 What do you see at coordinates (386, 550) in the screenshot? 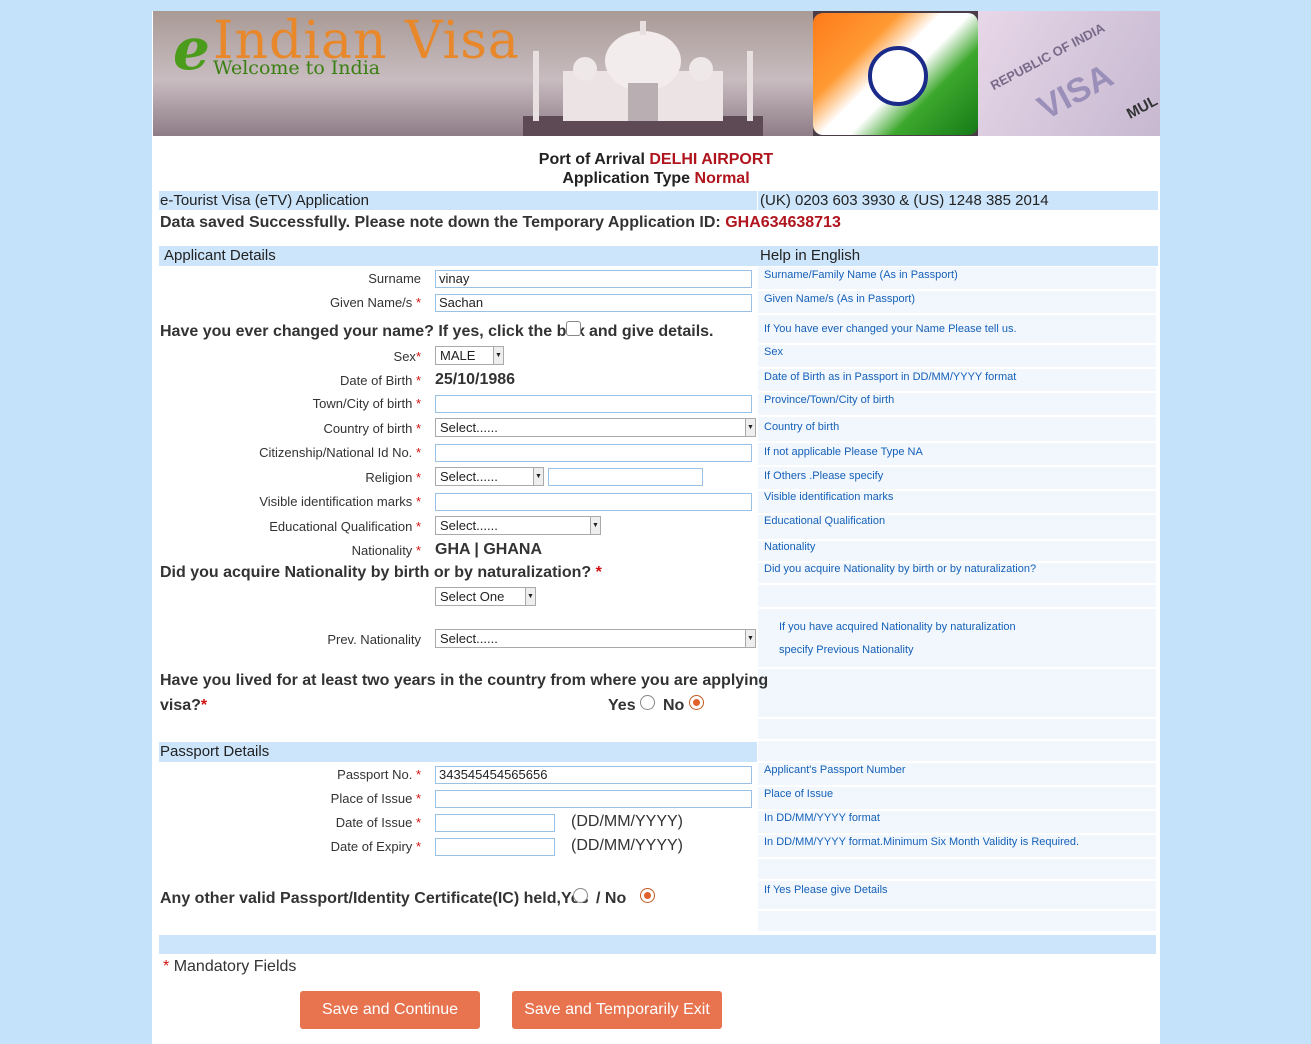
I see `nationality-label: Nationality *` at bounding box center [386, 550].